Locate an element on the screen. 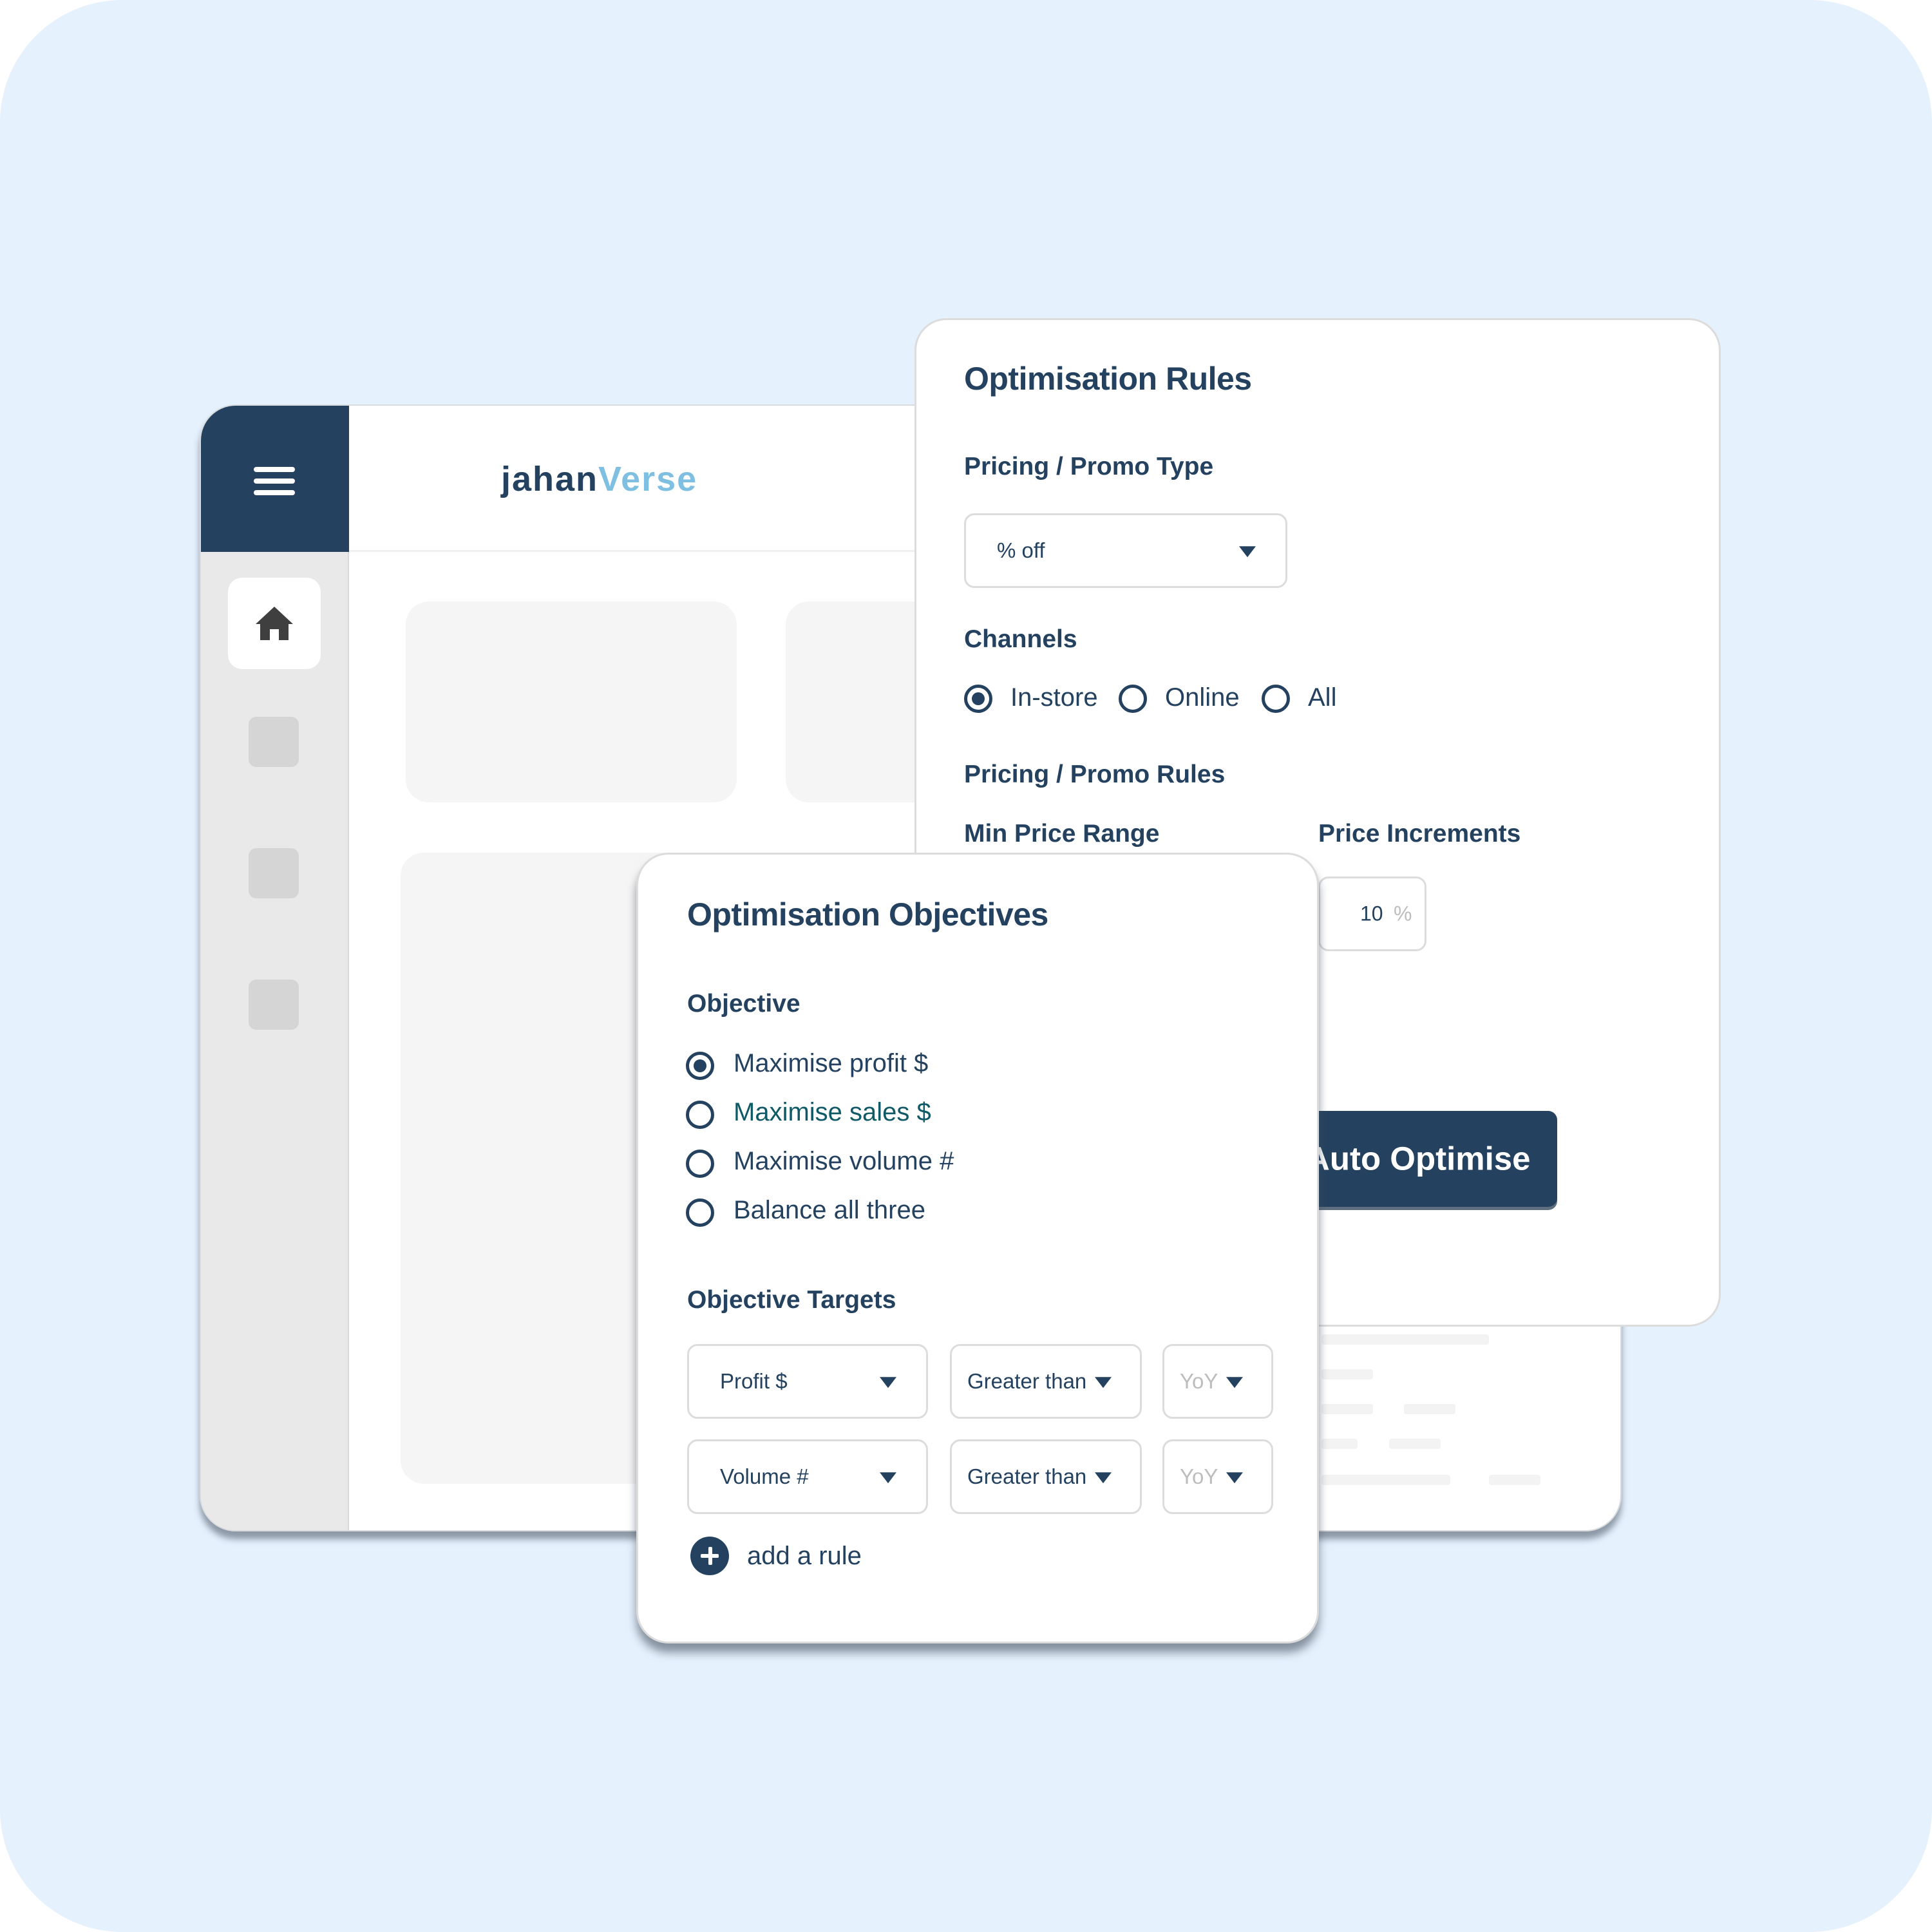  price-increments-input: 10 % is located at coordinates (1372, 913).